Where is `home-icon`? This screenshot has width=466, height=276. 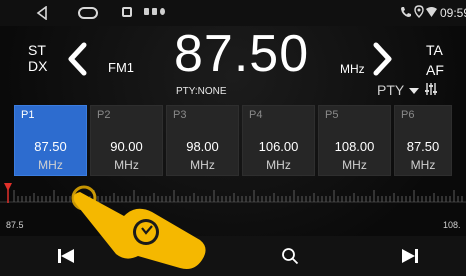
home-icon is located at coordinates (88, 13).